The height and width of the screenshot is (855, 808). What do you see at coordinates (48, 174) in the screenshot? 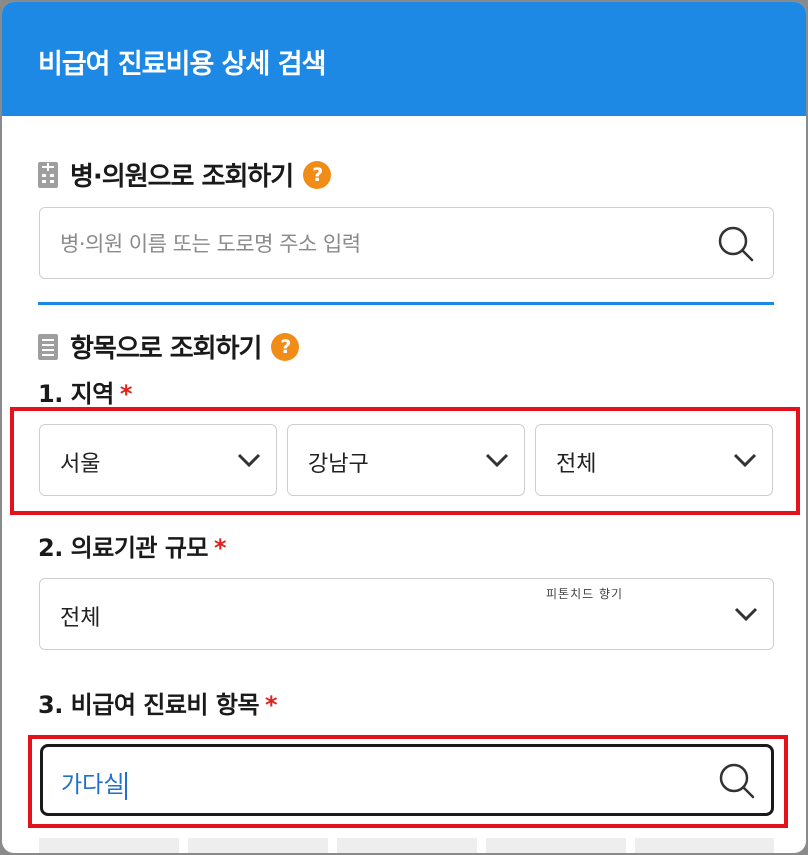
I see `hospital-icon` at bounding box center [48, 174].